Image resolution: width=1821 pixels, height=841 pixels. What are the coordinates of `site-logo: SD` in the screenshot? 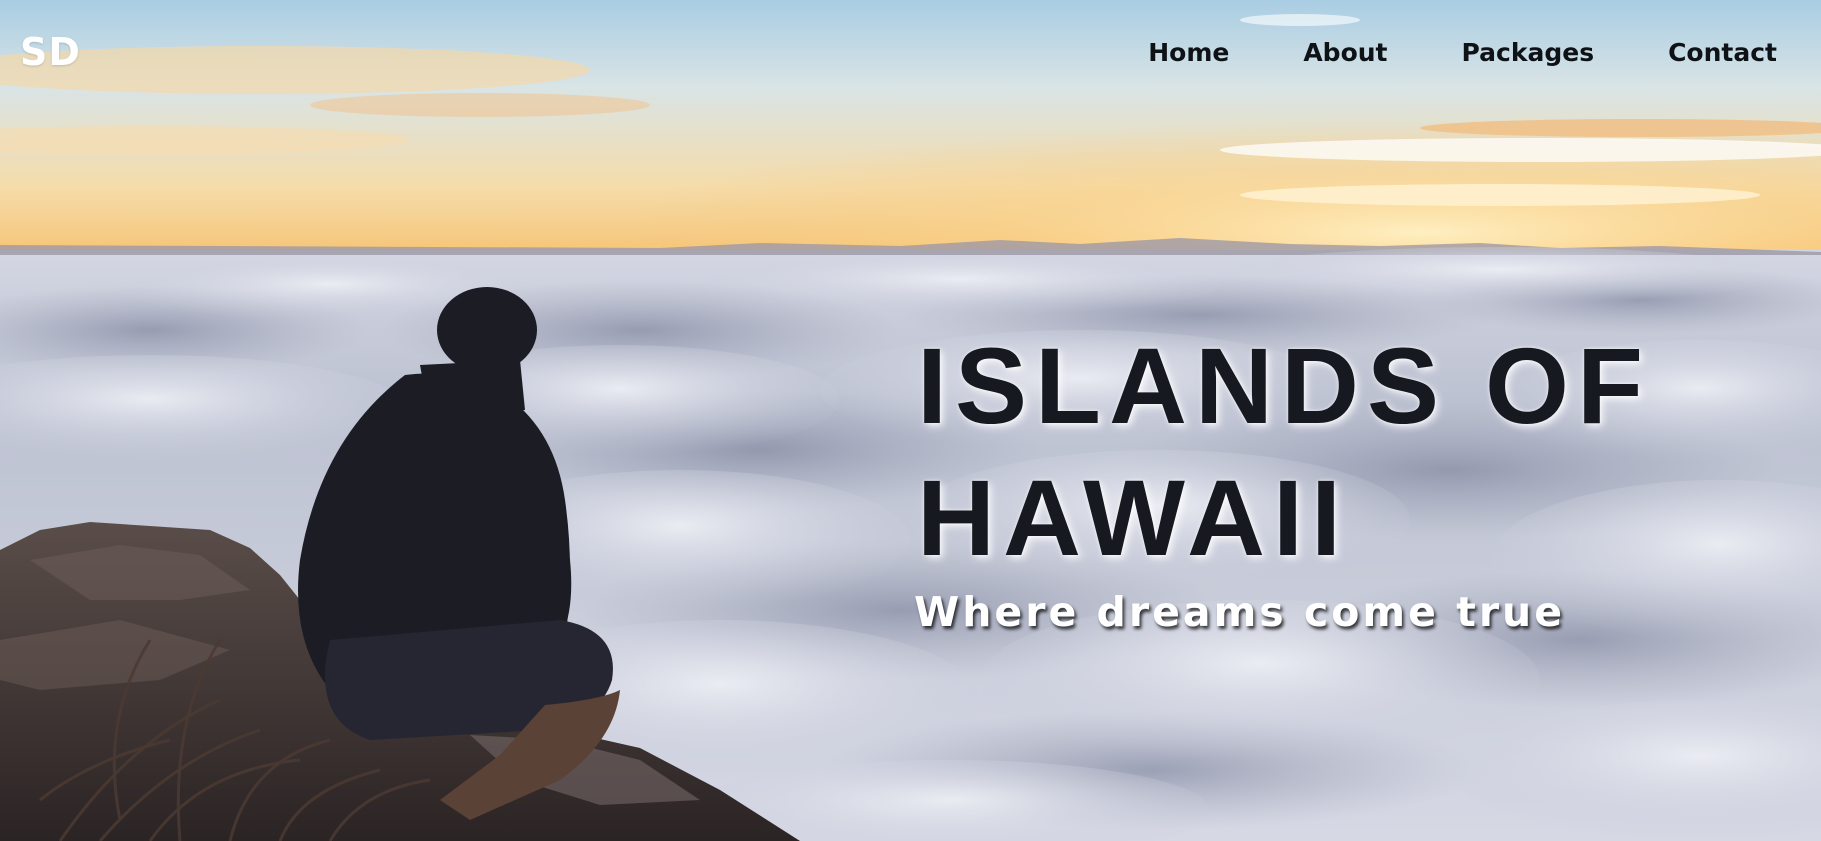 It's located at (50, 52).